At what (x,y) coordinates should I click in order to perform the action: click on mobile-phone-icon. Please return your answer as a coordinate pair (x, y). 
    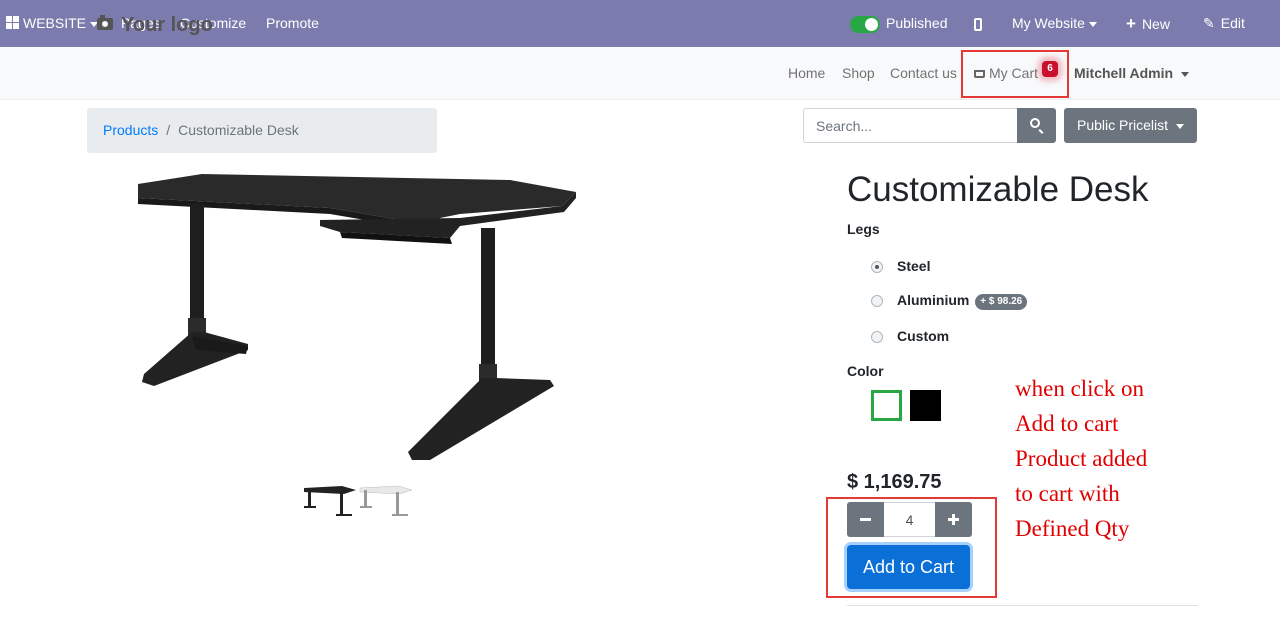
    Looking at the image, I should click on (978, 24).